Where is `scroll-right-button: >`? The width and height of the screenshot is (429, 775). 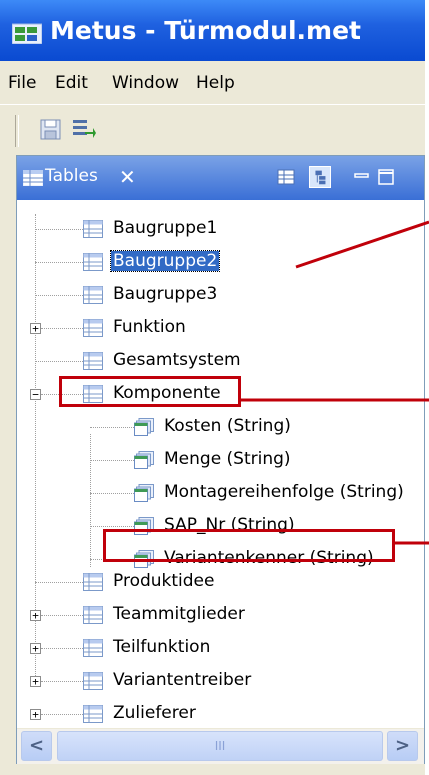
scroll-right-button: > is located at coordinates (402, 746).